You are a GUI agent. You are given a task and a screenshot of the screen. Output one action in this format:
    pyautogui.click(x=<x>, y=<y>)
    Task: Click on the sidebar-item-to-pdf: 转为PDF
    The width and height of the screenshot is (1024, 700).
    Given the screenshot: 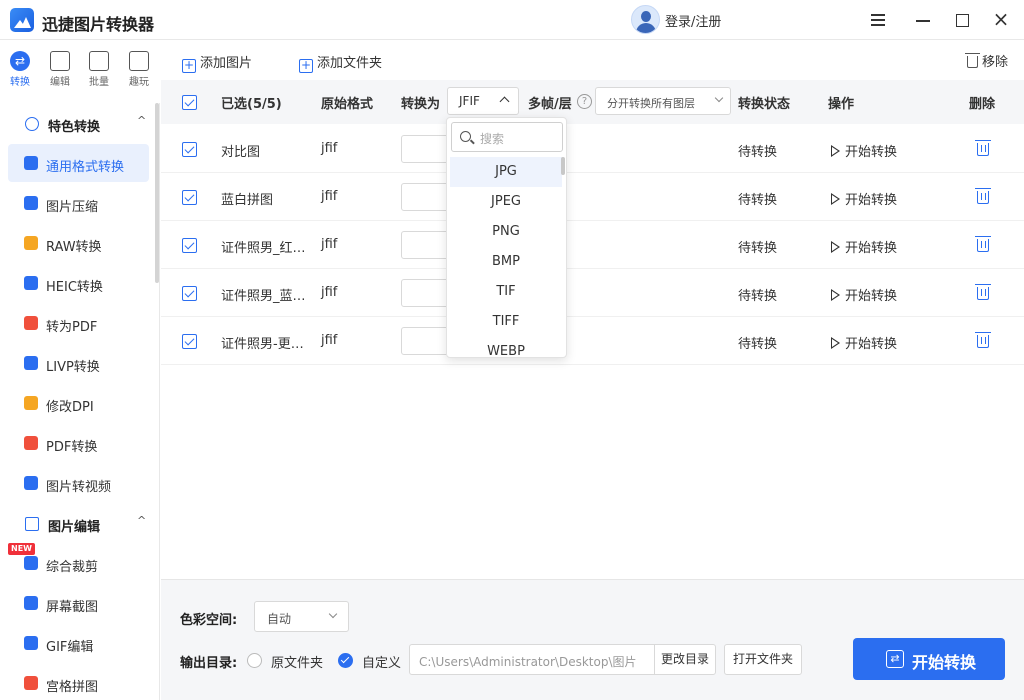 What is the action you would take?
    pyautogui.click(x=78, y=323)
    